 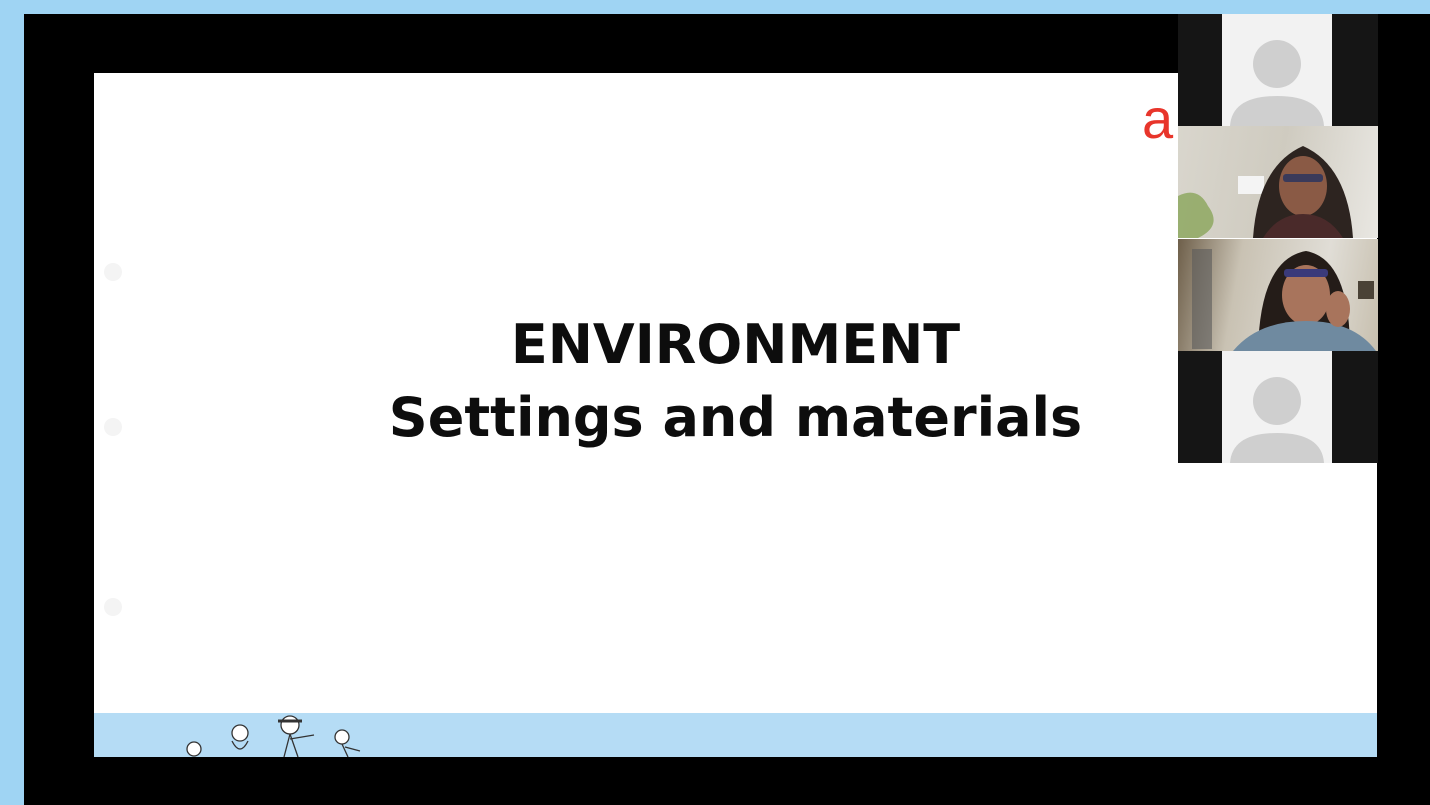 What do you see at coordinates (273, 736) in the screenshot?
I see `kids-doodle-illustration` at bounding box center [273, 736].